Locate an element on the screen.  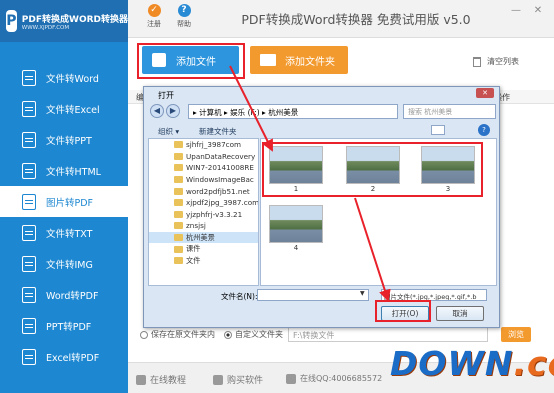
tree-item: WIN7-20141008RE is located at coordinates (203, 168).